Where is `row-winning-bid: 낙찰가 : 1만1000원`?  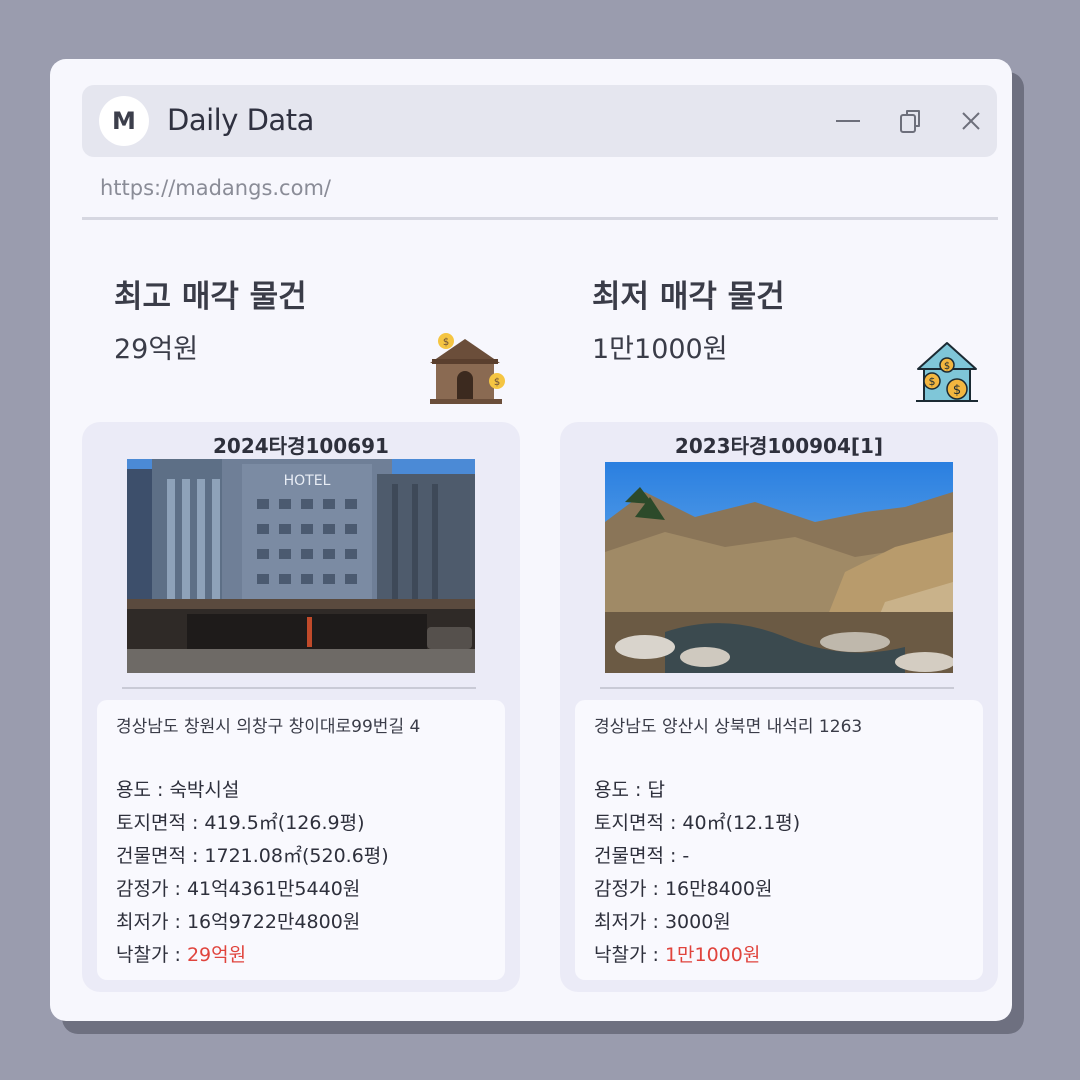 row-winning-bid: 낙찰가 : 1만1000원 is located at coordinates (677, 955).